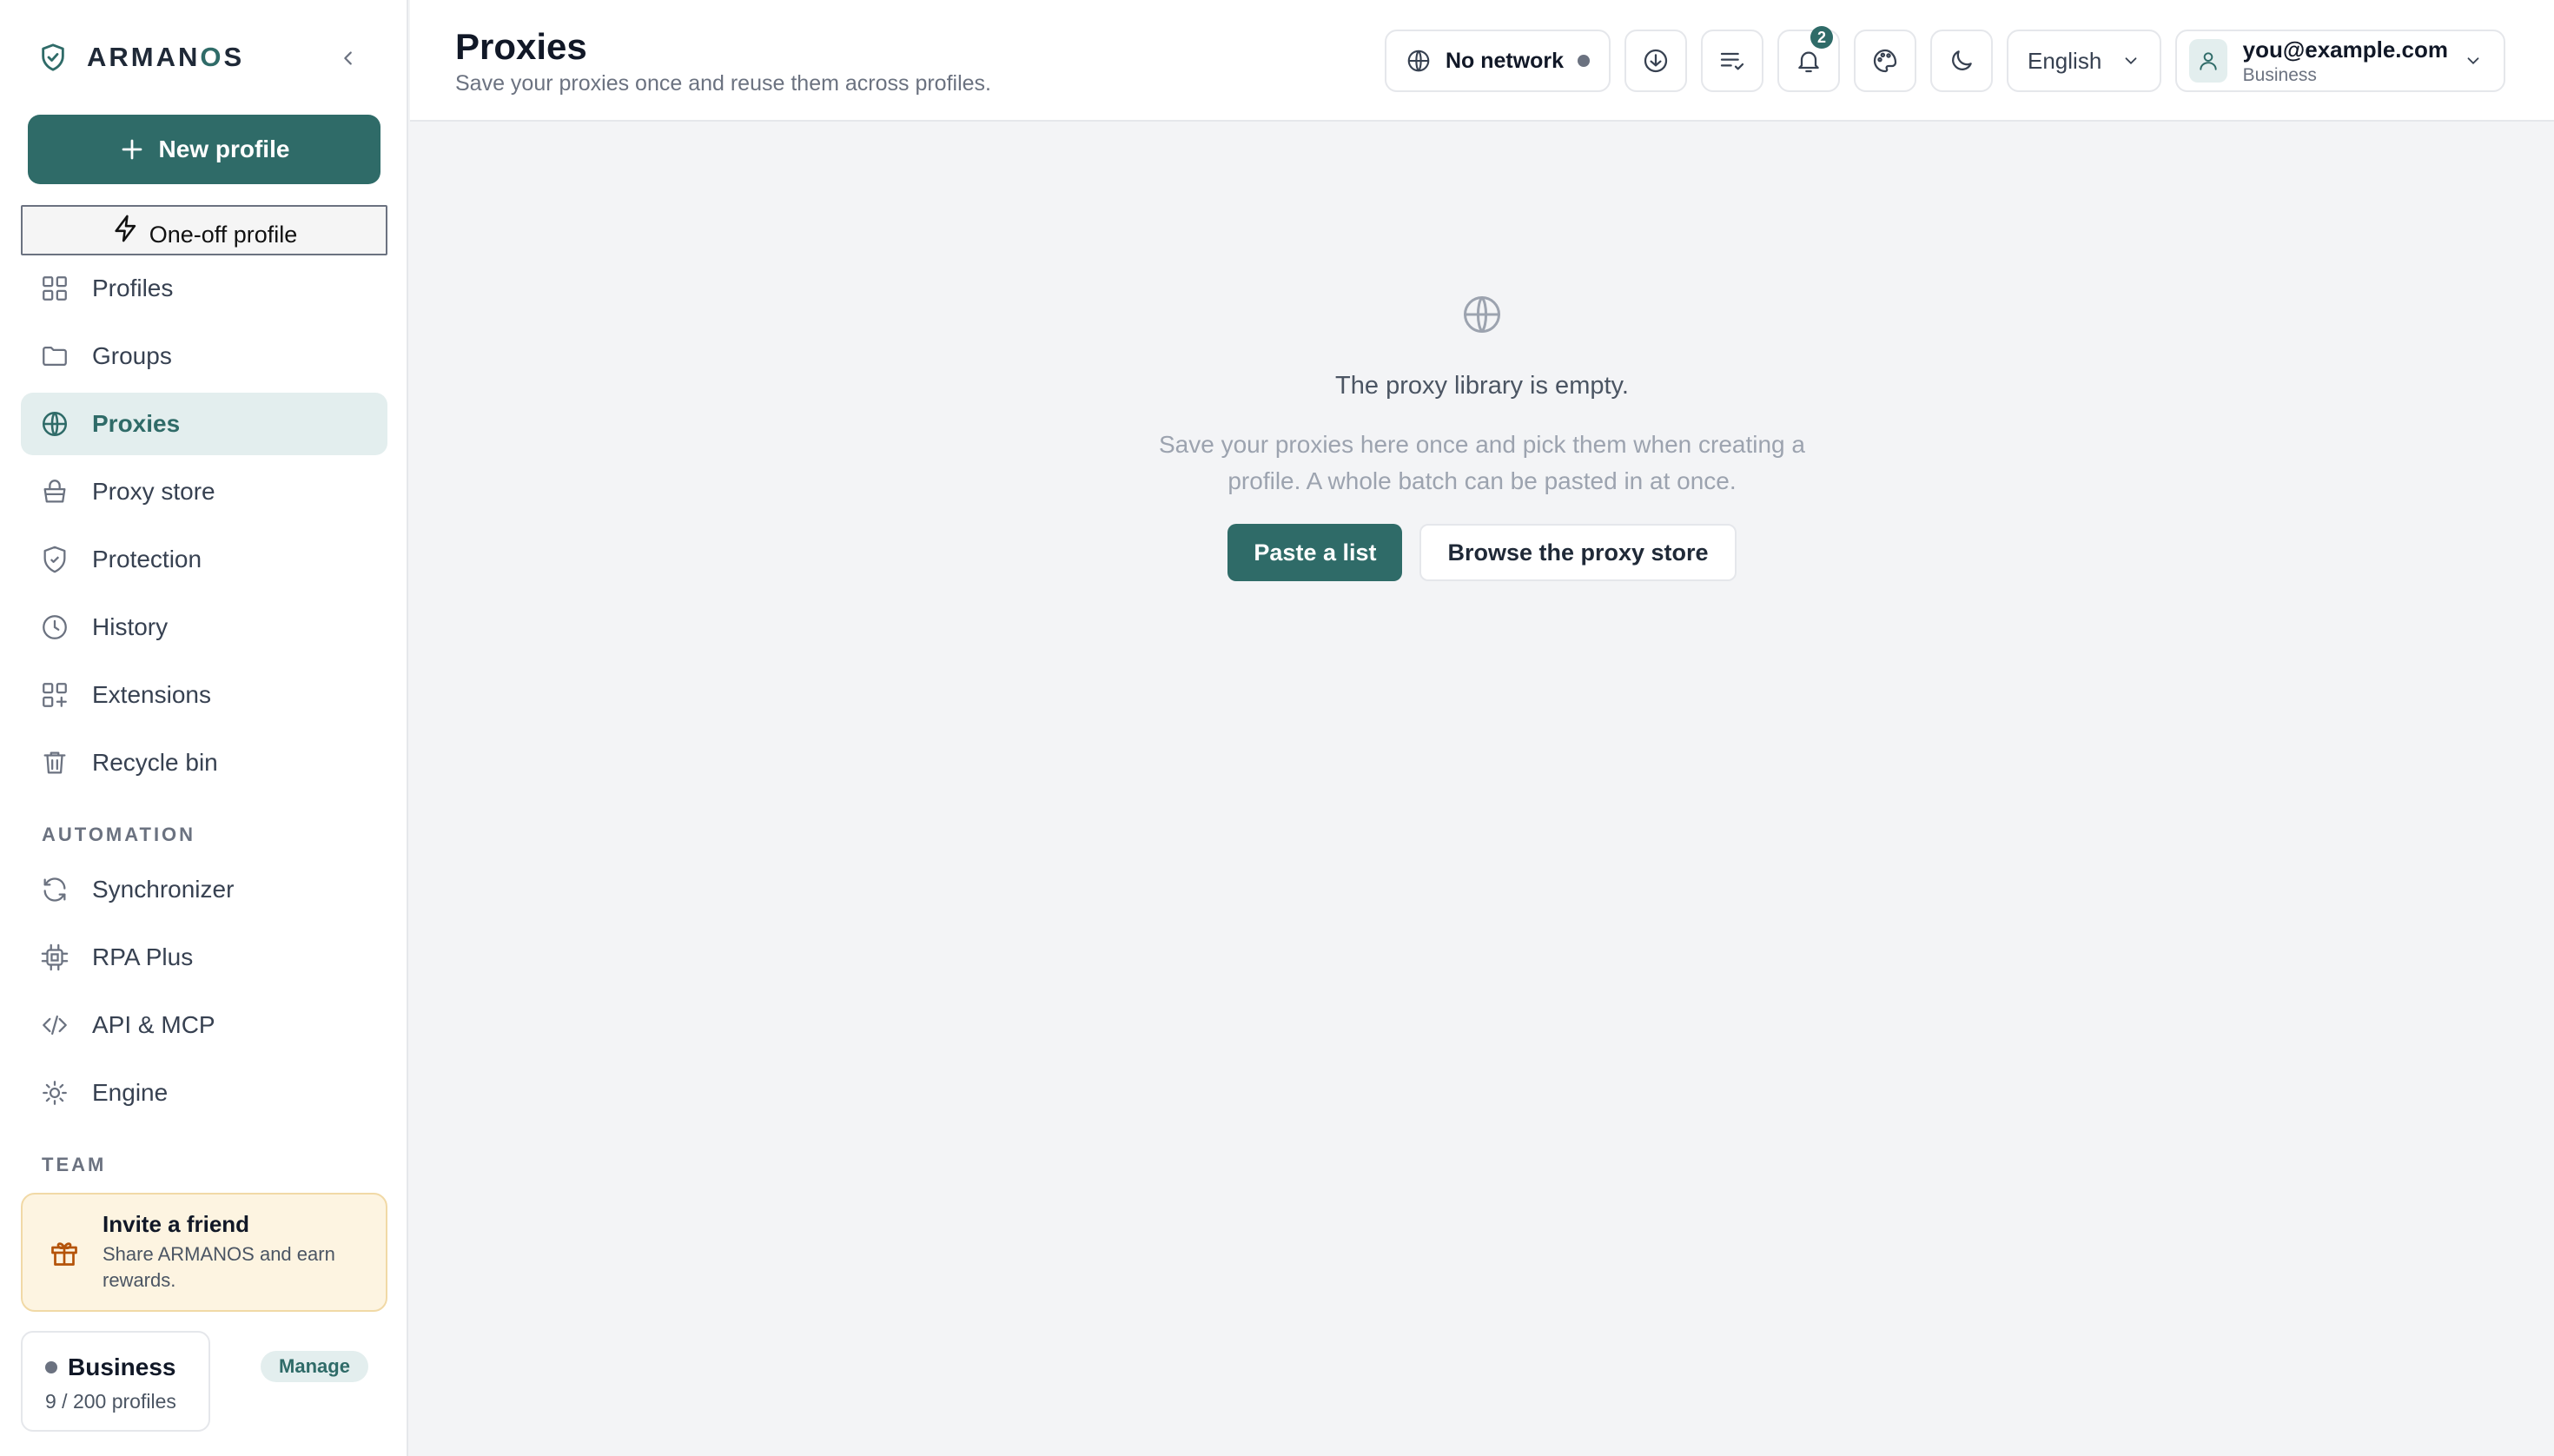 The height and width of the screenshot is (1456, 2554). I want to click on chevron-left-icon, so click(349, 58).